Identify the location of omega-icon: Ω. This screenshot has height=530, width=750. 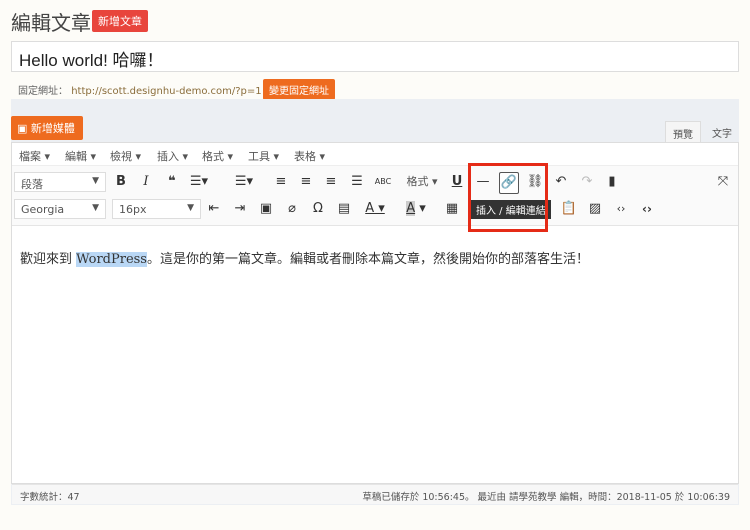
(318, 209).